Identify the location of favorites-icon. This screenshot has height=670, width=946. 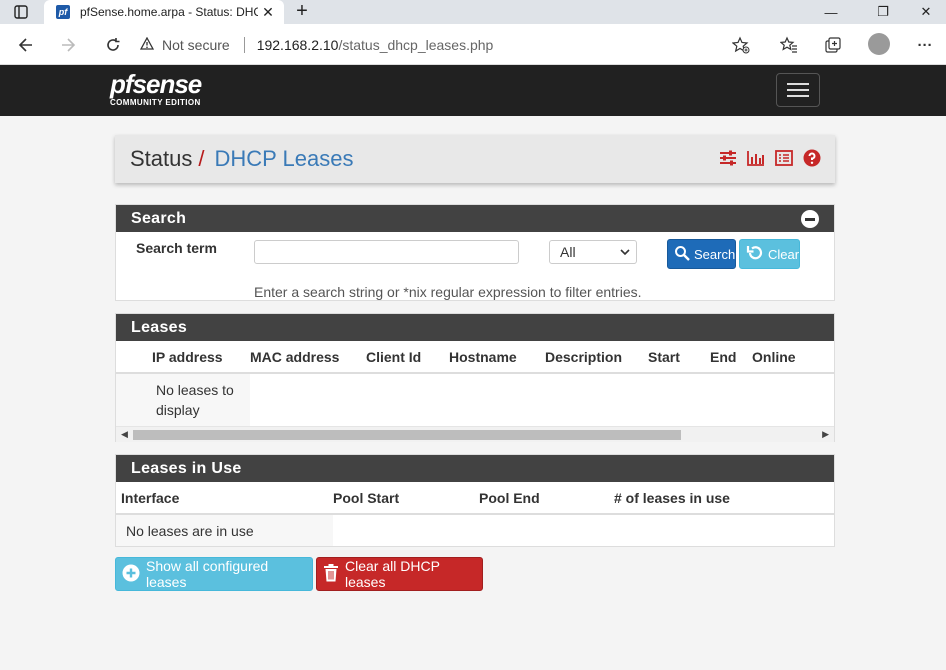
(789, 45).